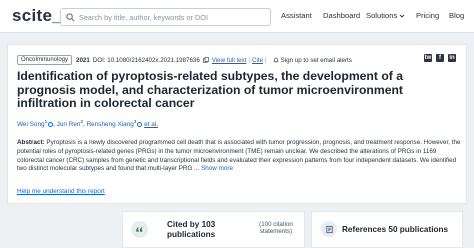 This screenshot has height=248, width=474. Describe the element at coordinates (205, 60) in the screenshot. I see `copy-icon` at that location.